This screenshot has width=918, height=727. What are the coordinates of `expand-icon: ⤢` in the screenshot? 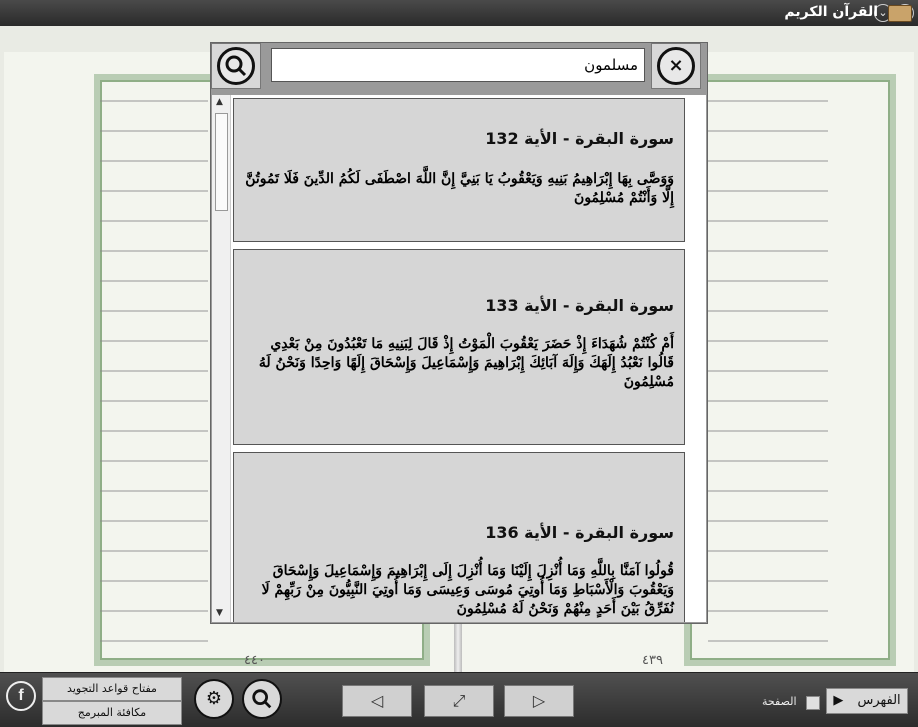 It's located at (459, 700).